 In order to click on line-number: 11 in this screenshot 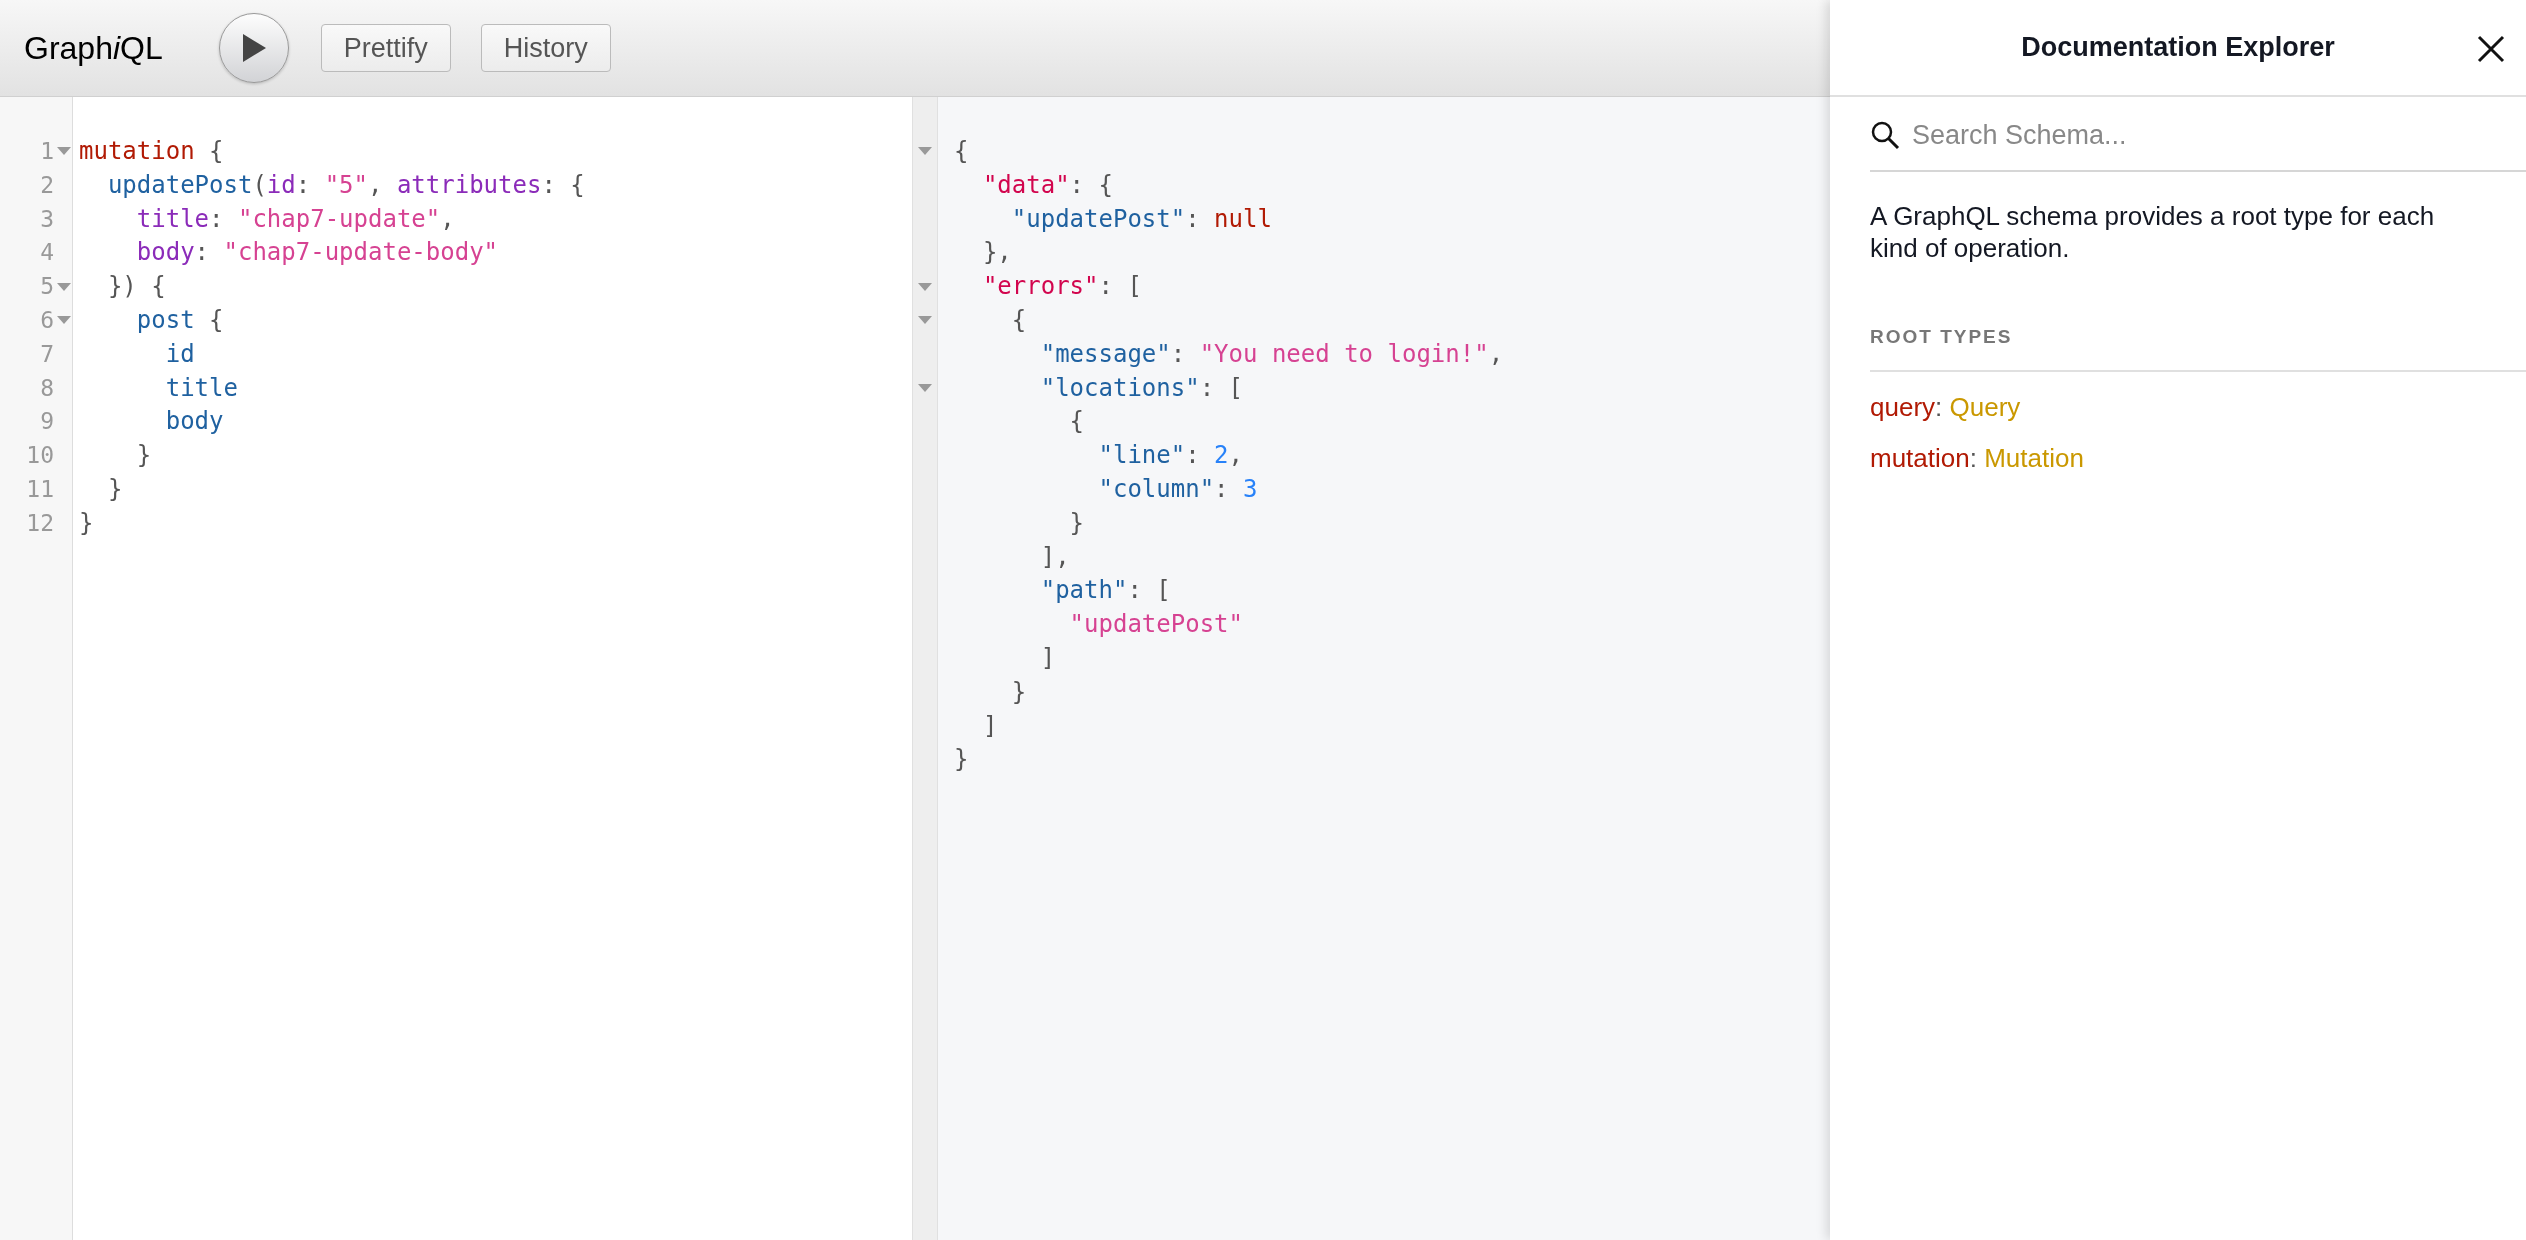, I will do `click(40, 489)`.